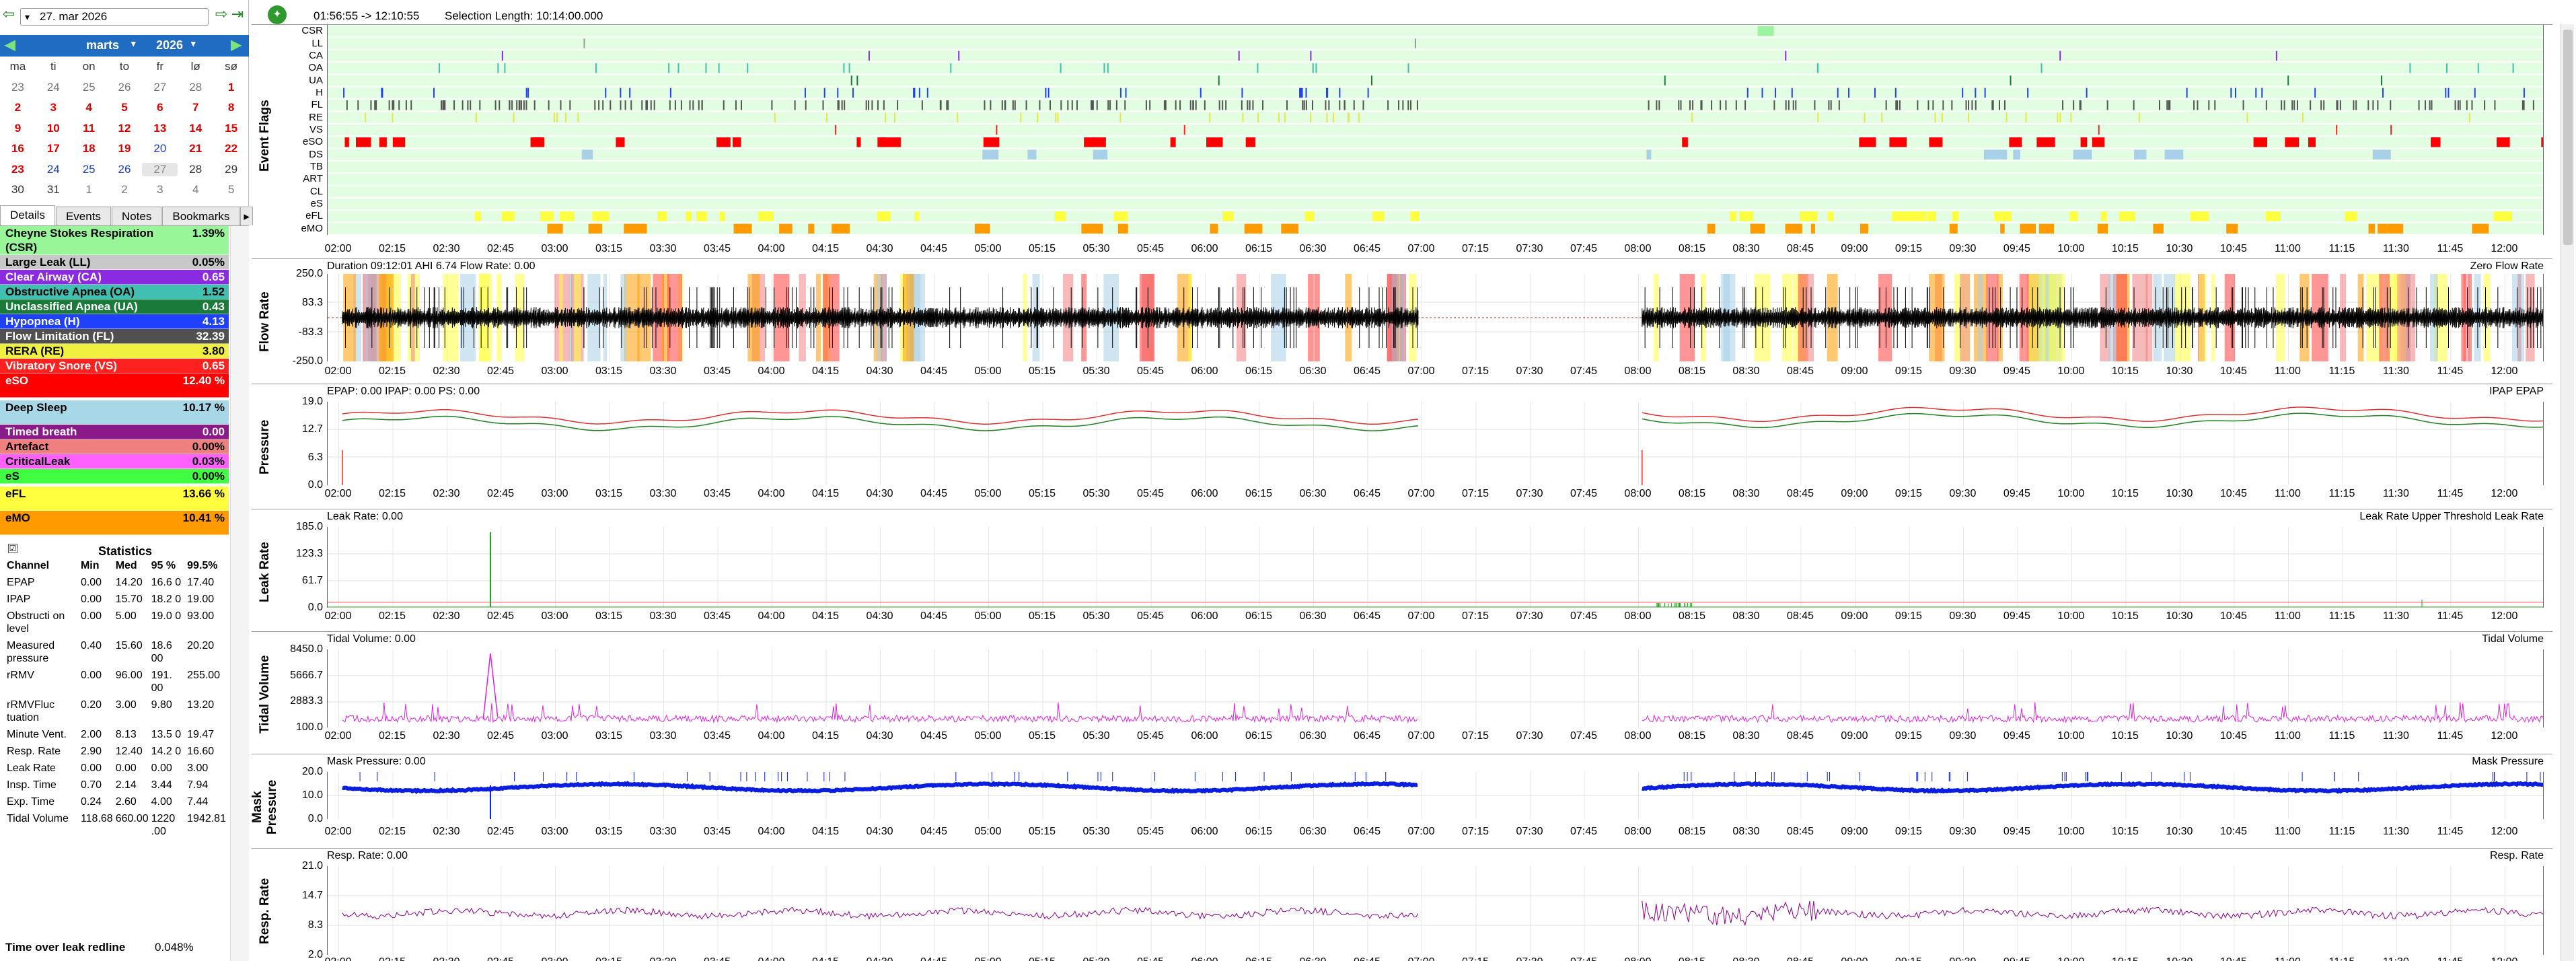 This screenshot has width=2576, height=961. I want to click on calendar-day: 25, so click(89, 88).